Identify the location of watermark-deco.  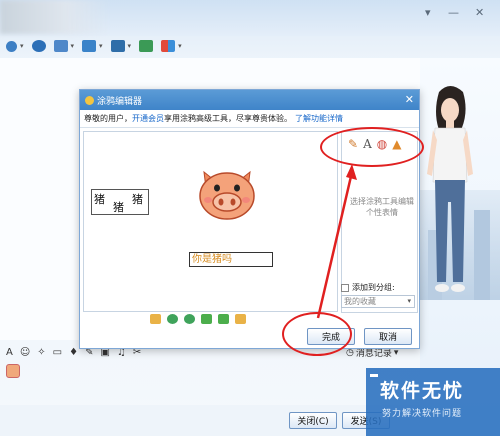
(374, 375).